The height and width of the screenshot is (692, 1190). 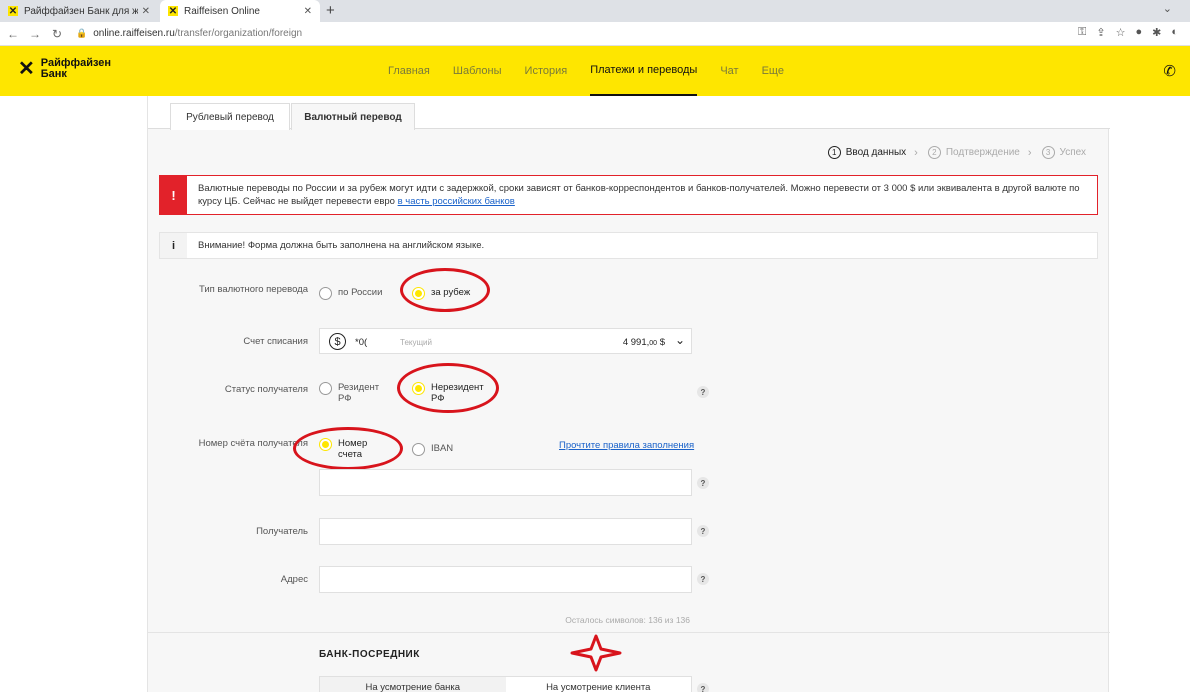 I want to click on browser-tab-1: ✕ Райффайзен Банк для жизни и ✕, so click(x=79, y=11).